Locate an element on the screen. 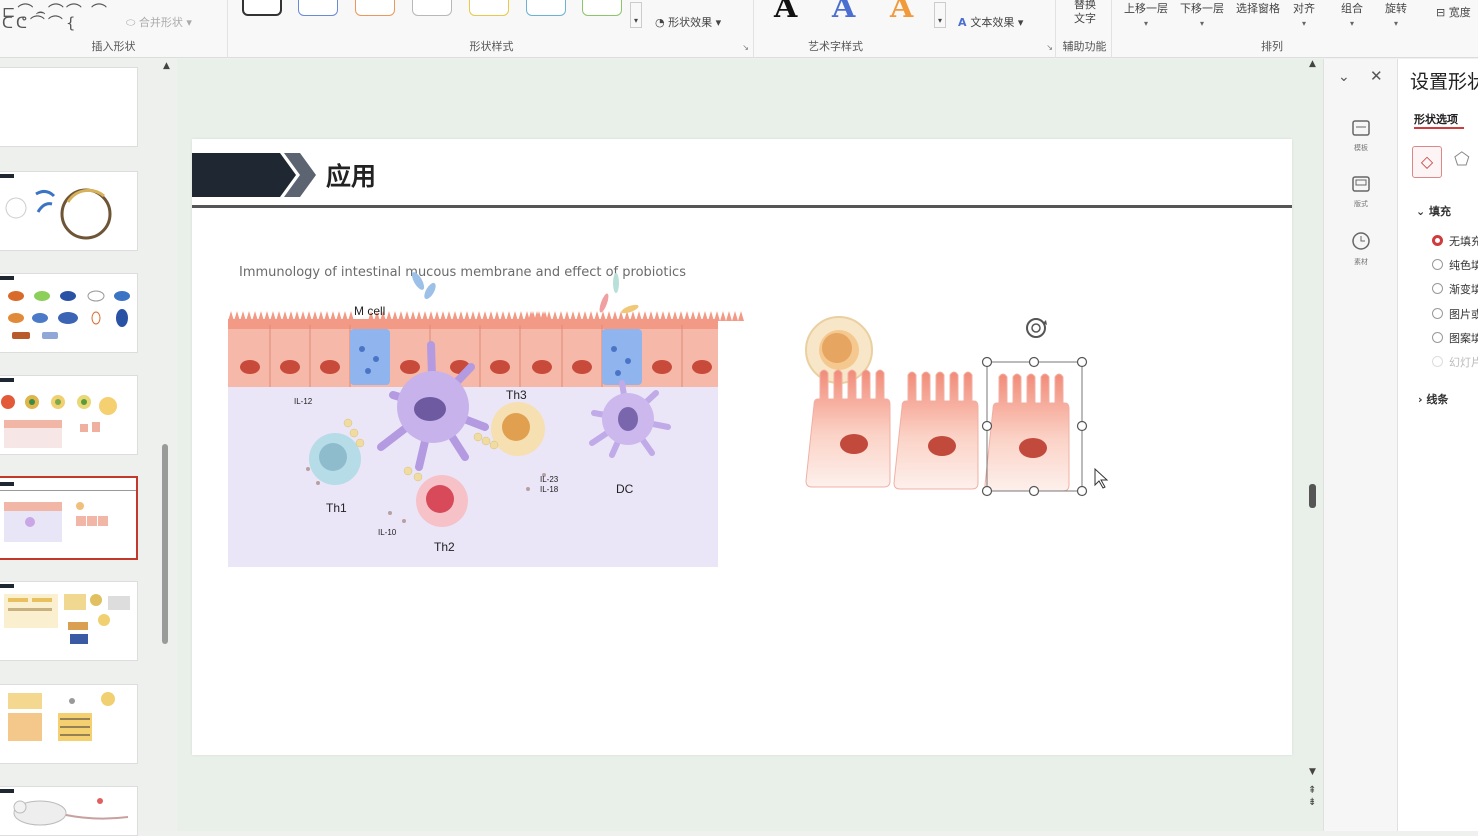 This screenshot has height=836, width=1478. fill-option-picture: 图片或纹理填充 is located at coordinates (1455, 314).